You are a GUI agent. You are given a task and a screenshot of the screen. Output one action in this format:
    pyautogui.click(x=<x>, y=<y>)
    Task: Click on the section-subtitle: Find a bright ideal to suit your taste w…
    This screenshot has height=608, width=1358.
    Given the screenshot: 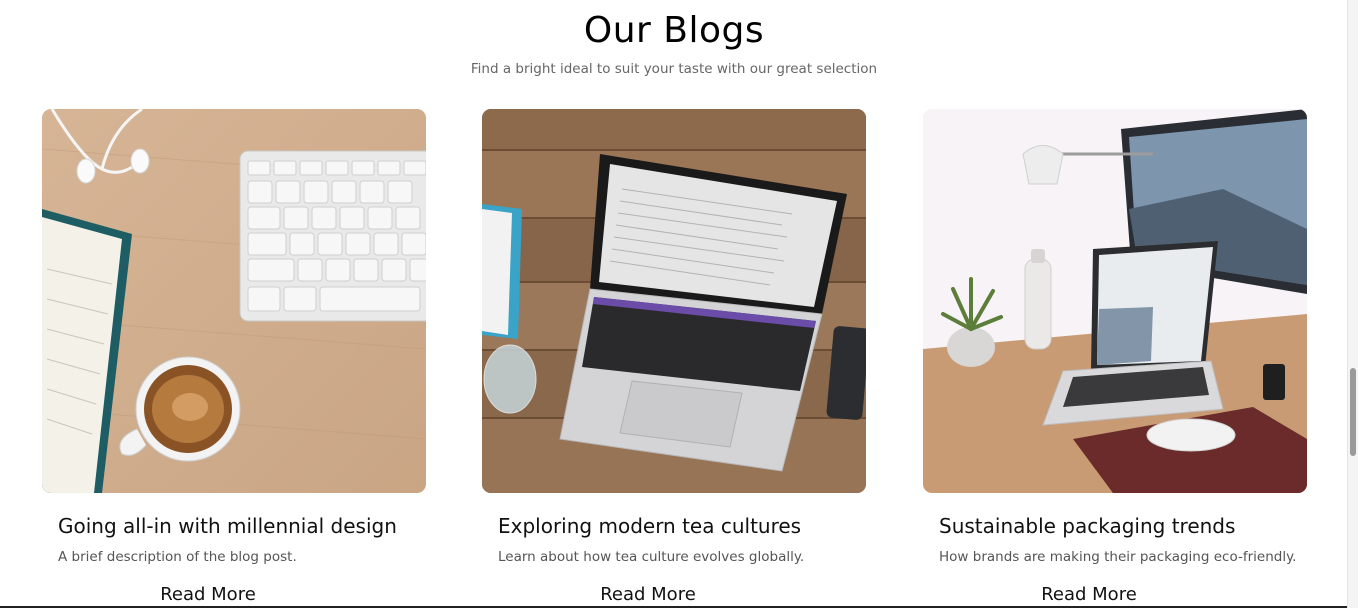 What is the action you would take?
    pyautogui.click(x=674, y=69)
    